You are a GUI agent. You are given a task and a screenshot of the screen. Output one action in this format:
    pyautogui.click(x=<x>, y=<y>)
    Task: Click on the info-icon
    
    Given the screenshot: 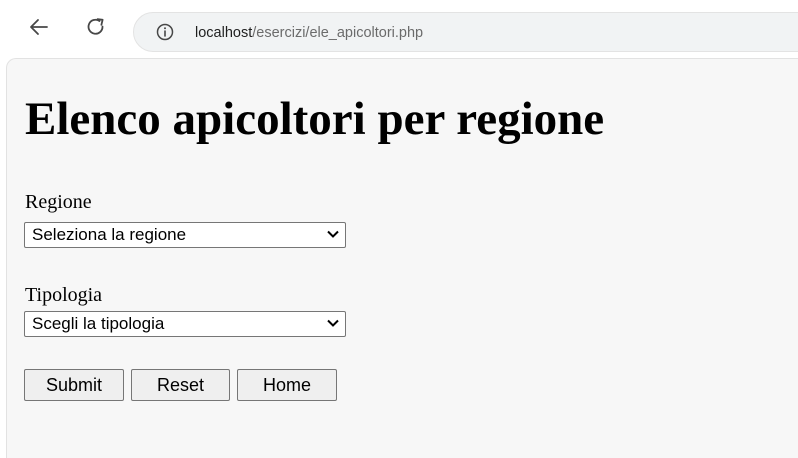 What is the action you would take?
    pyautogui.click(x=165, y=32)
    